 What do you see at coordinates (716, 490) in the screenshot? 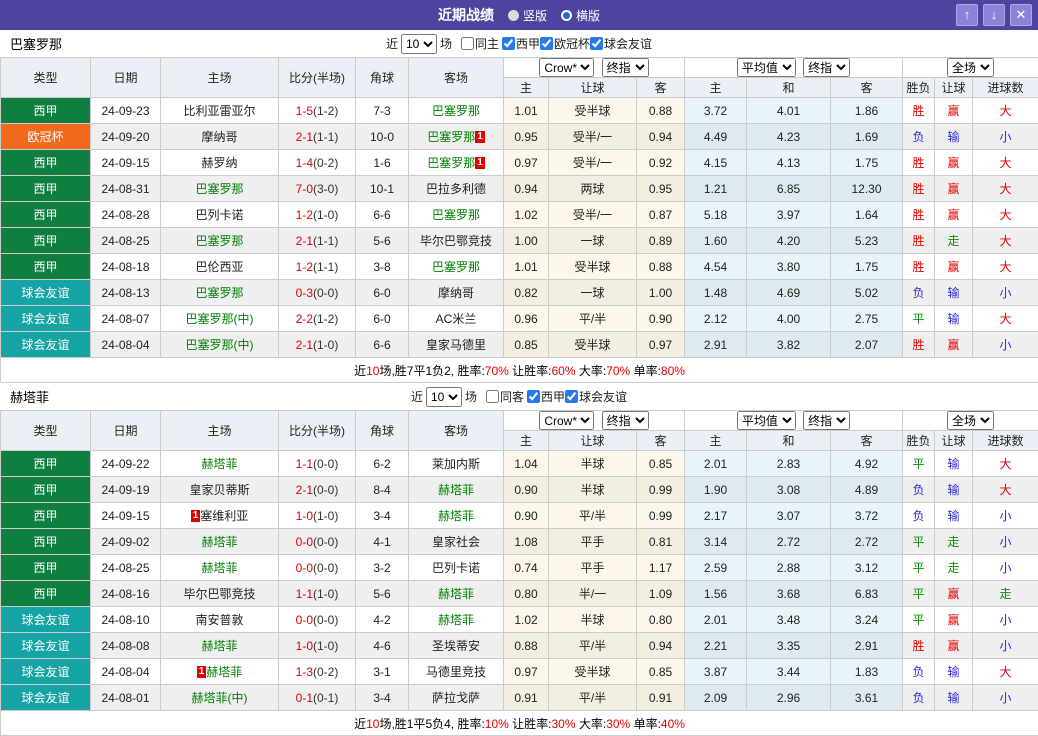
I see `odds-value: 1.90` at bounding box center [716, 490].